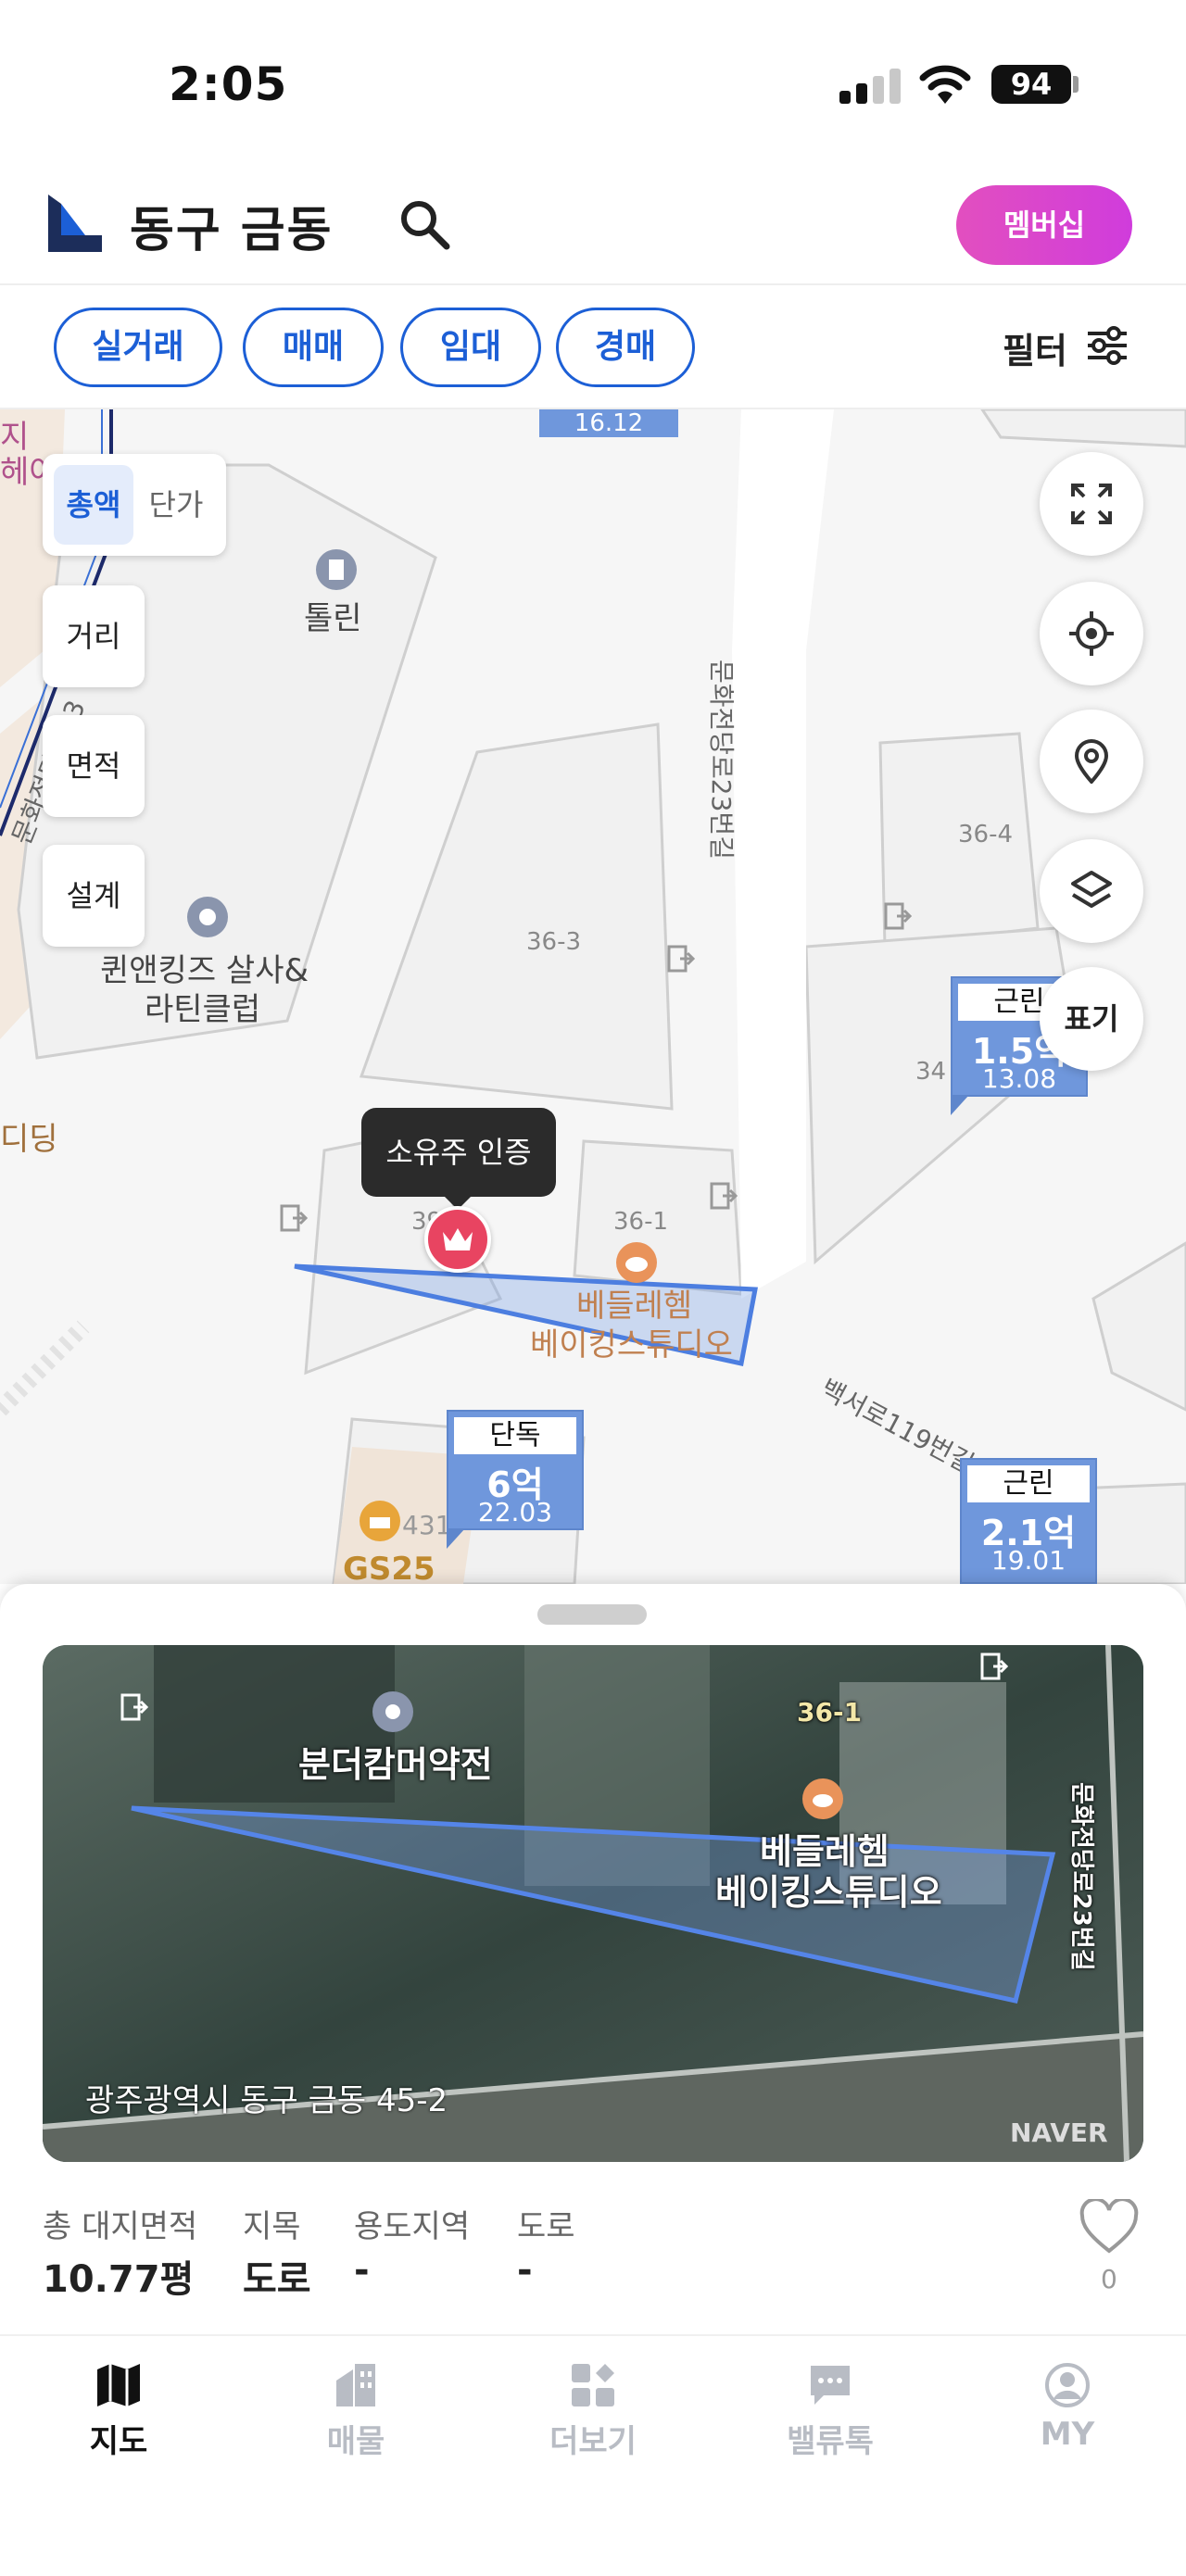 The width and height of the screenshot is (1186, 2576). I want to click on lot-label: 36-3, so click(554, 942).